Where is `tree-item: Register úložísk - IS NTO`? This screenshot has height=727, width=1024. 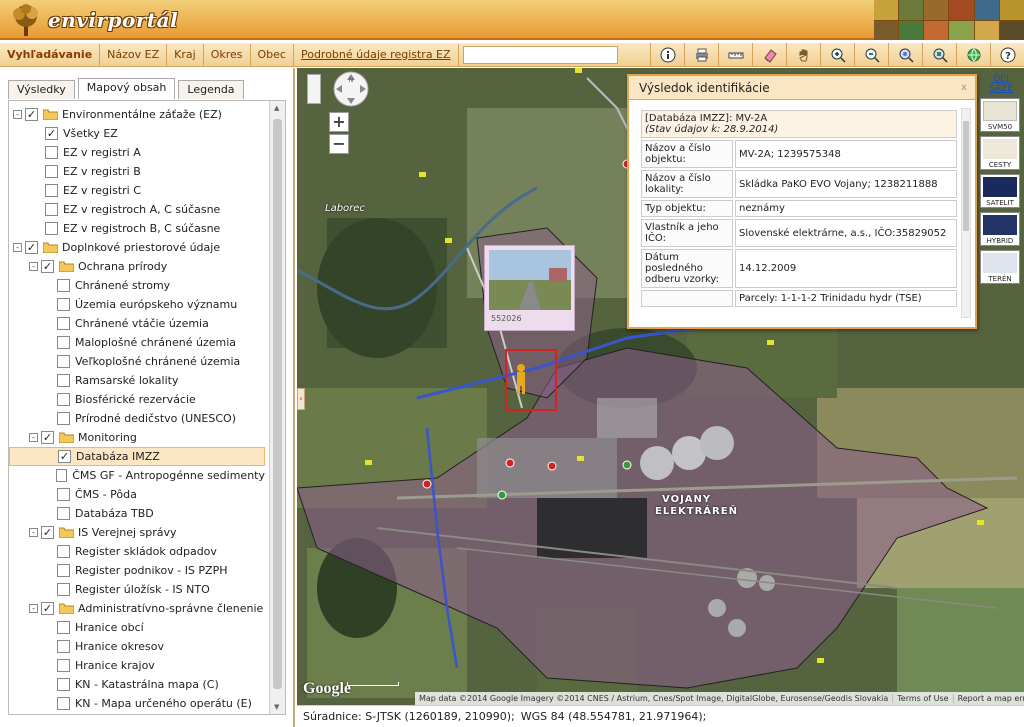 tree-item: Register úložísk - IS NTO is located at coordinates (137, 589).